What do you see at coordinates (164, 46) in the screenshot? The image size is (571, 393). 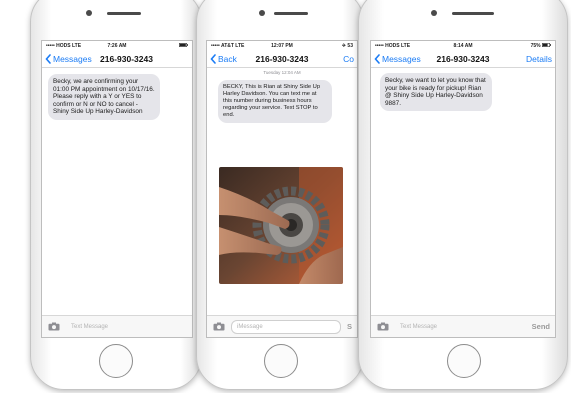 I see `battery-label` at bounding box center [164, 46].